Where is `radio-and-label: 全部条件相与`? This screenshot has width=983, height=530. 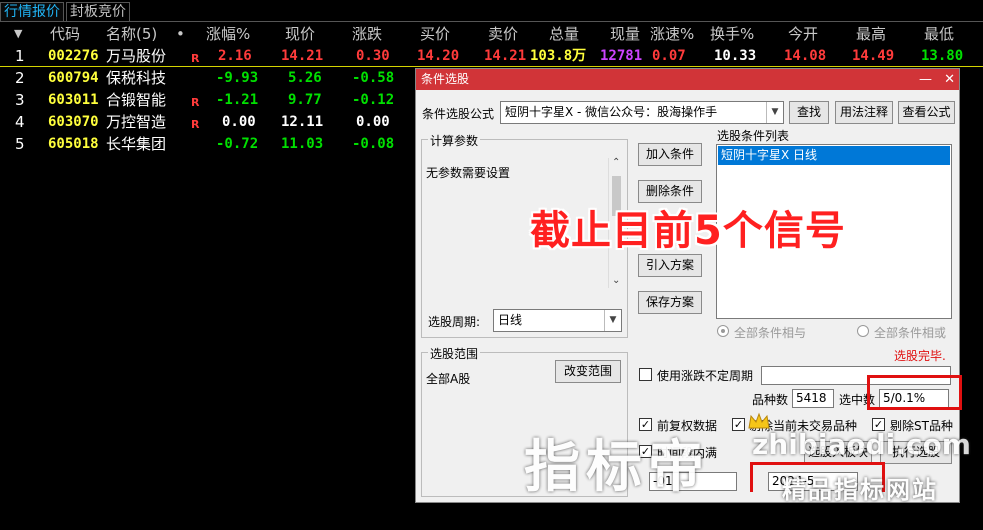
radio-and-label: 全部条件相与 is located at coordinates (770, 333).